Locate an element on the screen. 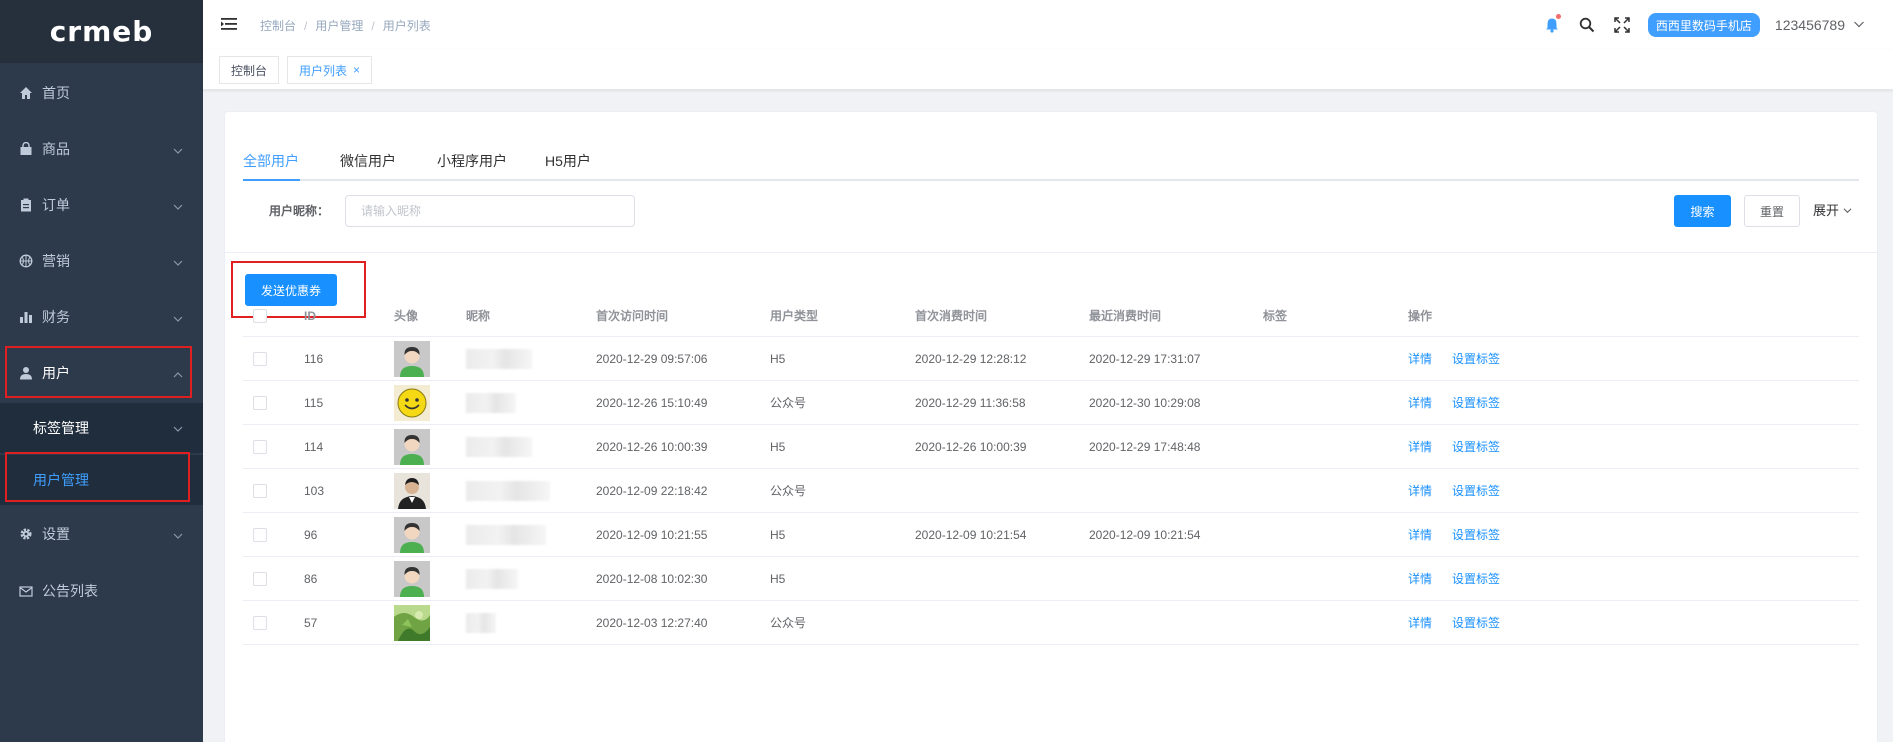 Image resolution: width=1893 pixels, height=742 pixels. table-row: 57 2020-12-03 12:27:40 公众号 详情 设置标签 is located at coordinates (1051, 623).